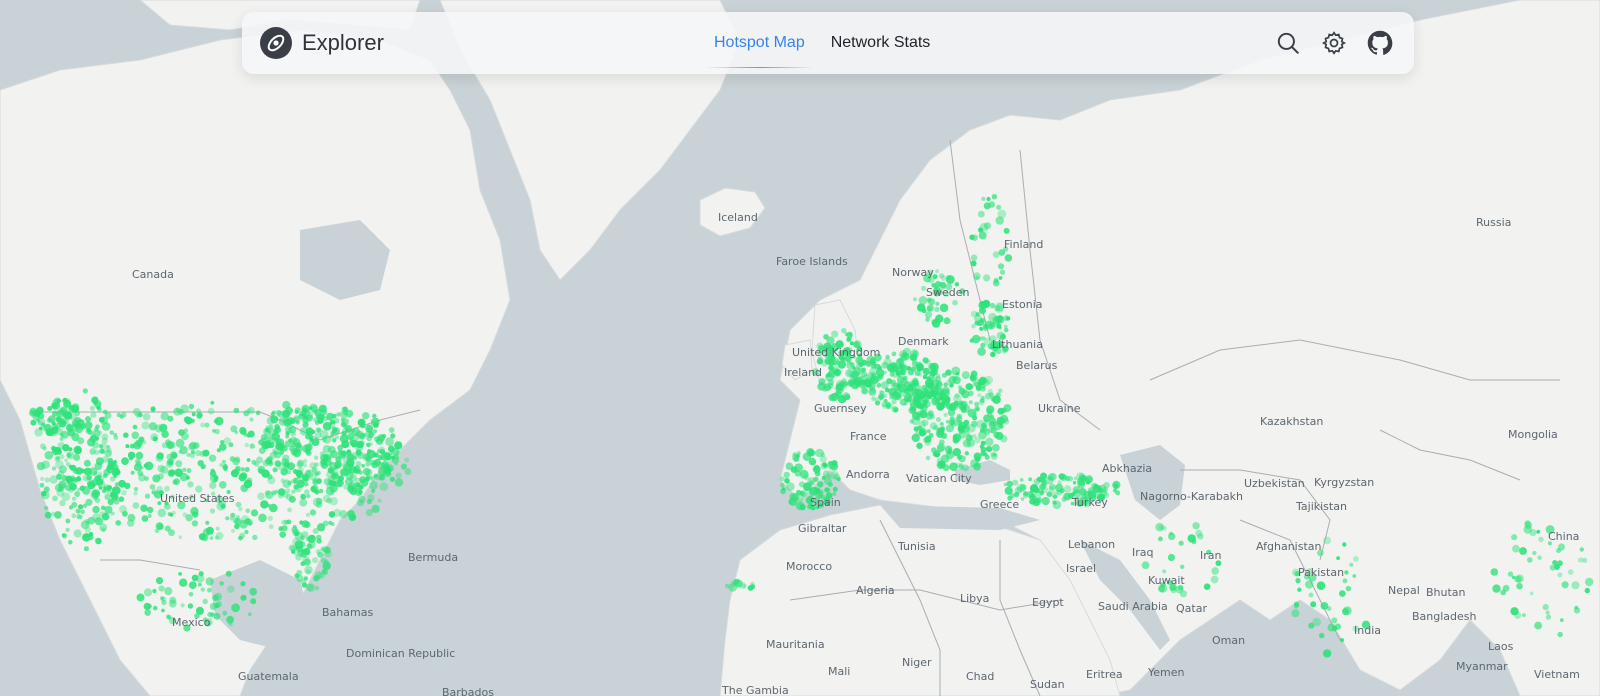 This screenshot has height=696, width=1600. Describe the element at coordinates (1022, 304) in the screenshot. I see `map-label: Estonia` at that location.